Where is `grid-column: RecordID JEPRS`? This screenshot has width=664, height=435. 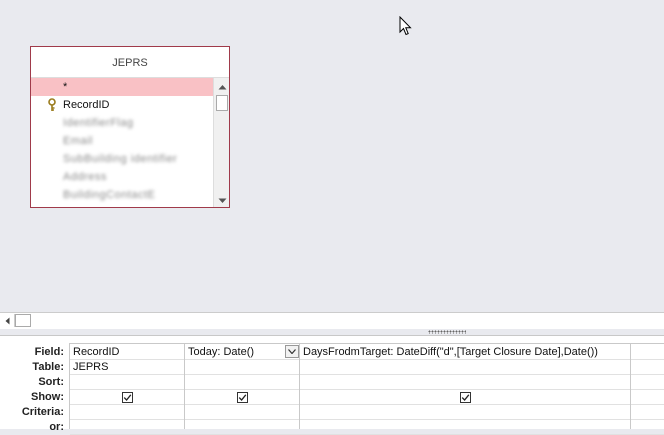 grid-column: RecordID JEPRS is located at coordinates (127, 389).